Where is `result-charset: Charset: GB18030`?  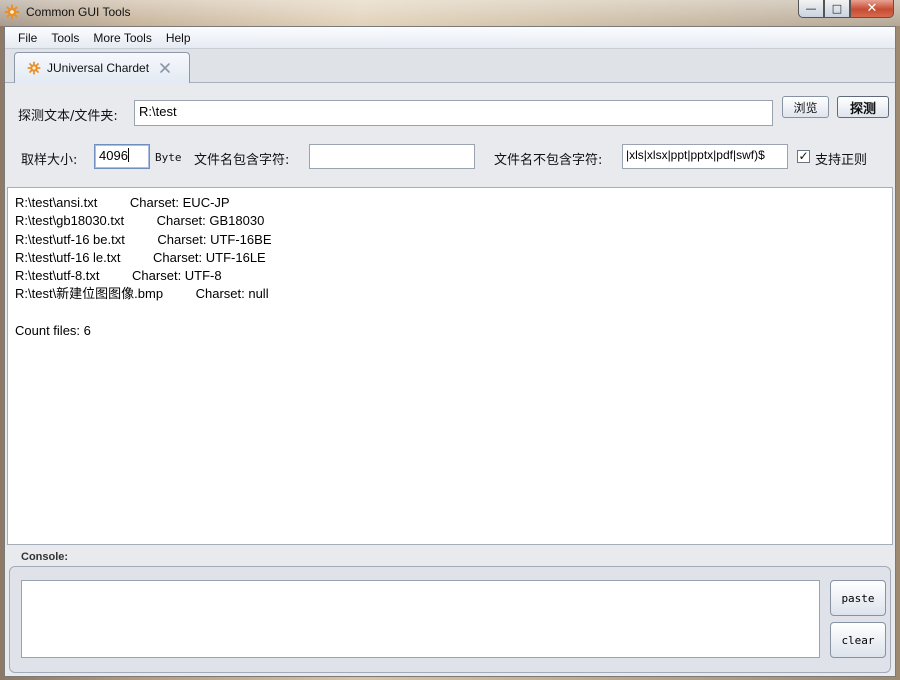 result-charset: Charset: GB18030 is located at coordinates (210, 221).